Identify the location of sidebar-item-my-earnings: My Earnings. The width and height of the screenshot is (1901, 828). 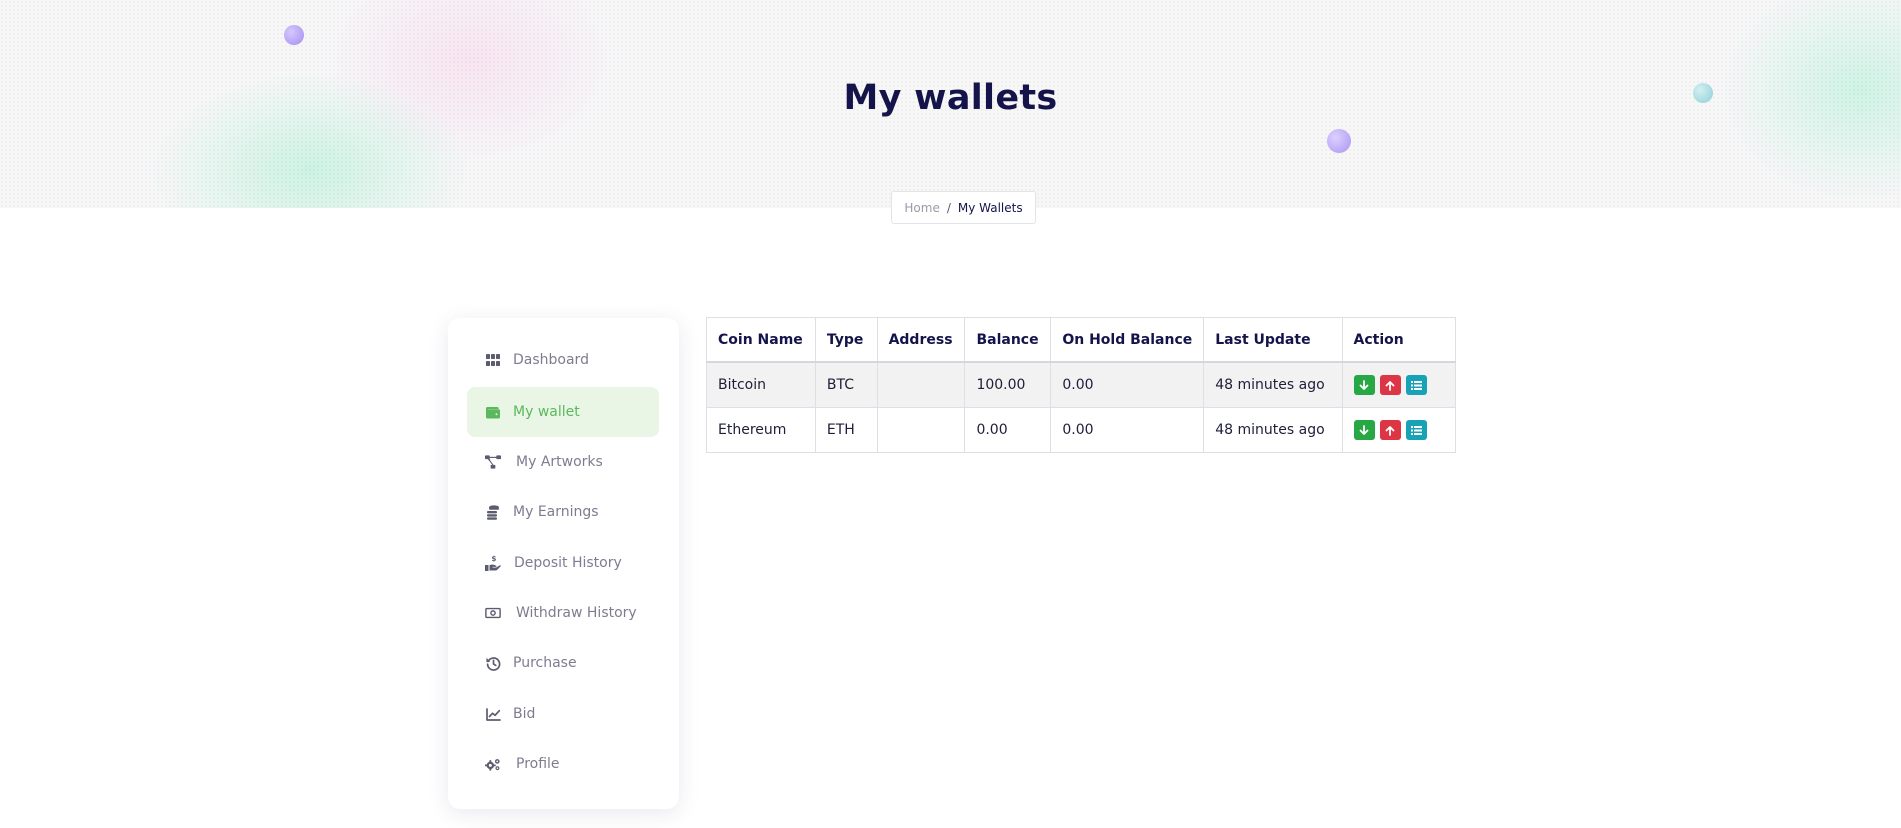
(563, 512).